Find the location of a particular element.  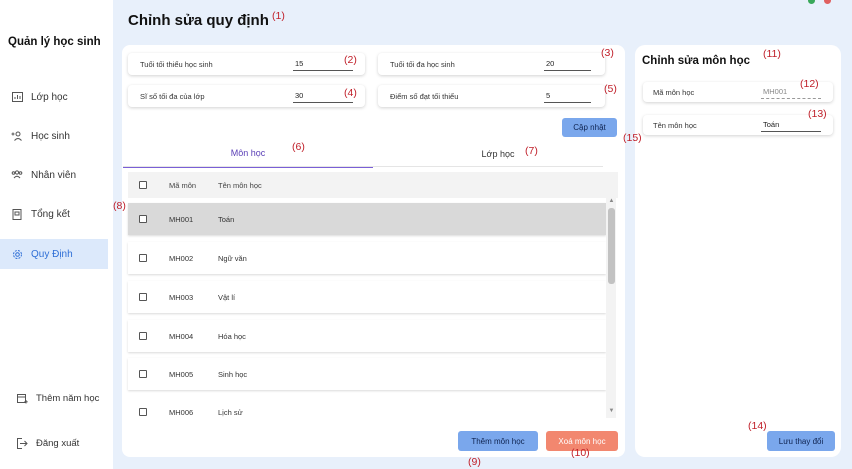

min-pass-score-label: Điểm số đạt tối thiểu is located at coordinates (424, 96).